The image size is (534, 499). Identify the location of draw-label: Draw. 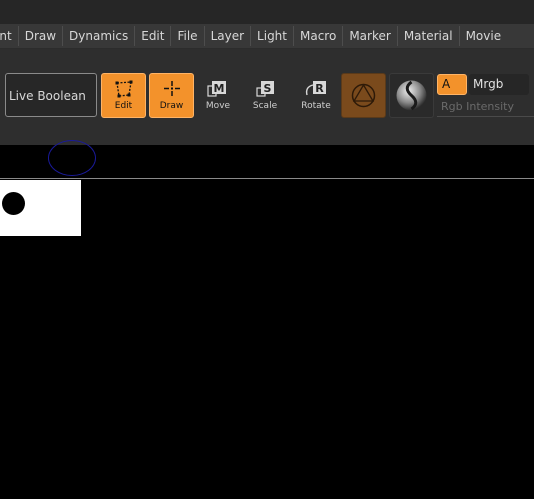
(171, 106).